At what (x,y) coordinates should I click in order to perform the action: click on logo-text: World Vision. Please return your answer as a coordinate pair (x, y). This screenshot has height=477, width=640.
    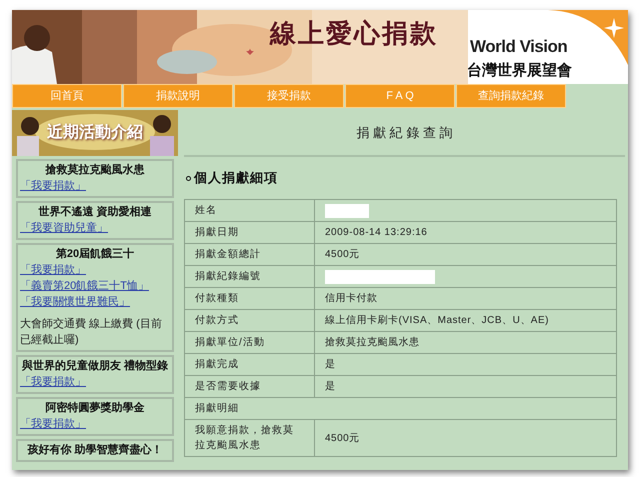
    Looking at the image, I should click on (519, 47).